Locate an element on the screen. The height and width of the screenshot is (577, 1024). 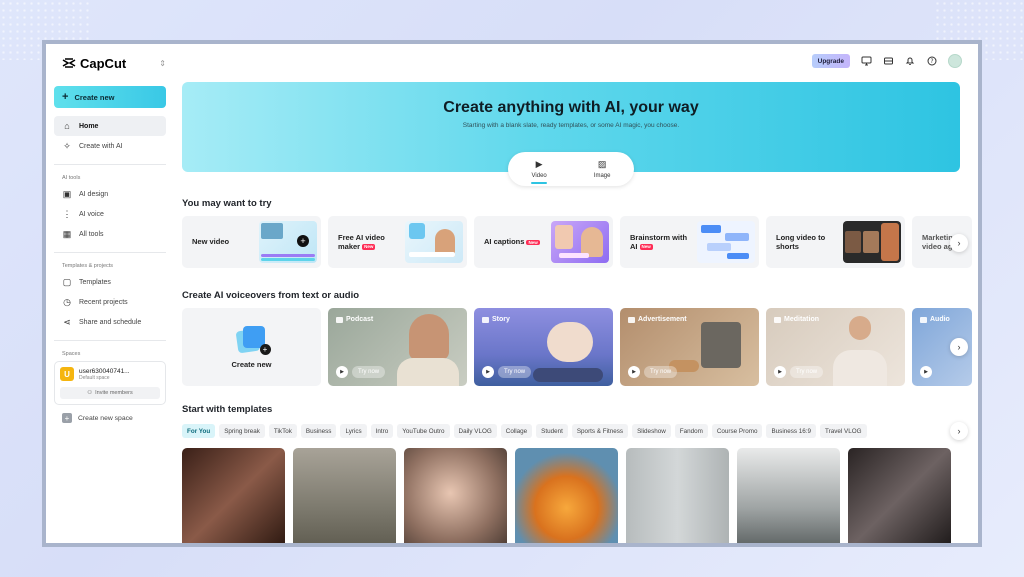
sidebar-item-label: Templates is located at coordinates (95, 282).